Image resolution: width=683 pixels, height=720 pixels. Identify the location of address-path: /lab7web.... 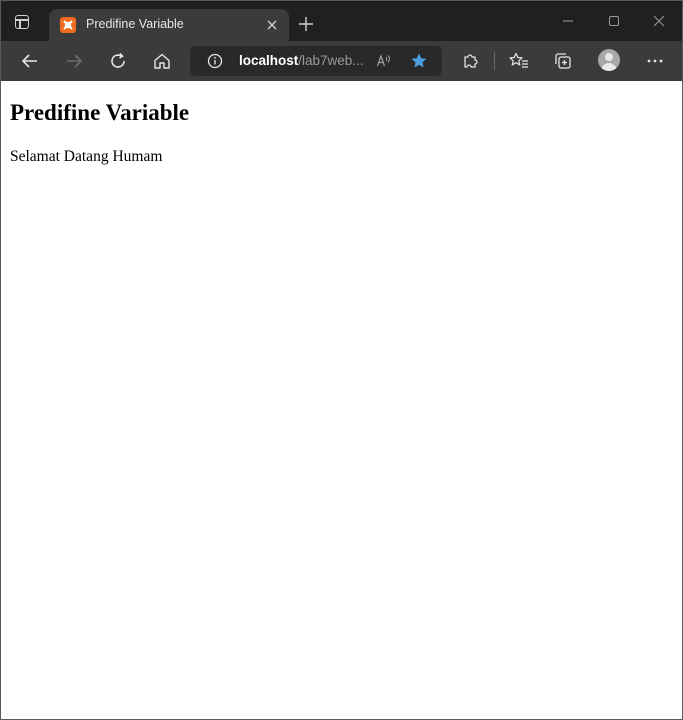
(331, 60).